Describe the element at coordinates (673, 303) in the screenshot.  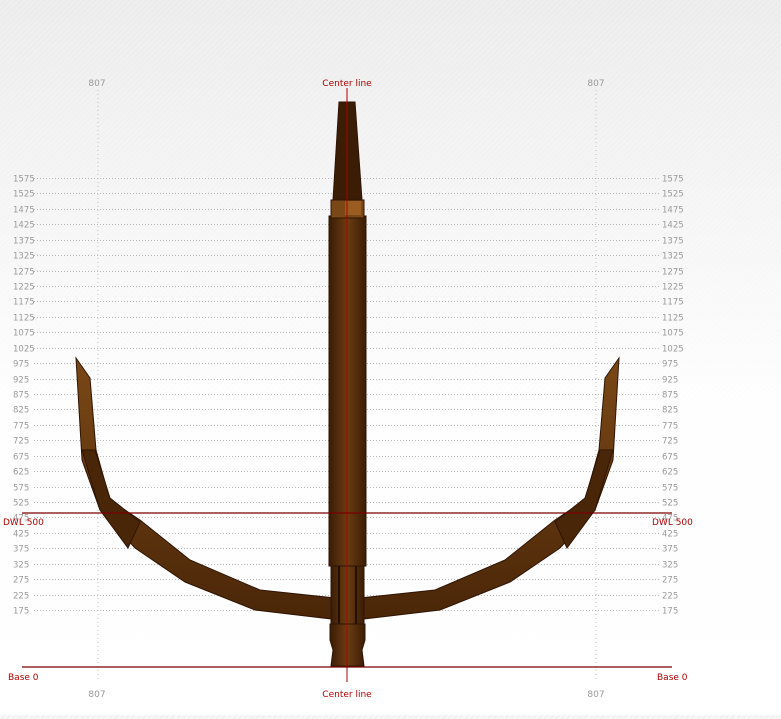
I see `scale-tick-right: 1175` at that location.